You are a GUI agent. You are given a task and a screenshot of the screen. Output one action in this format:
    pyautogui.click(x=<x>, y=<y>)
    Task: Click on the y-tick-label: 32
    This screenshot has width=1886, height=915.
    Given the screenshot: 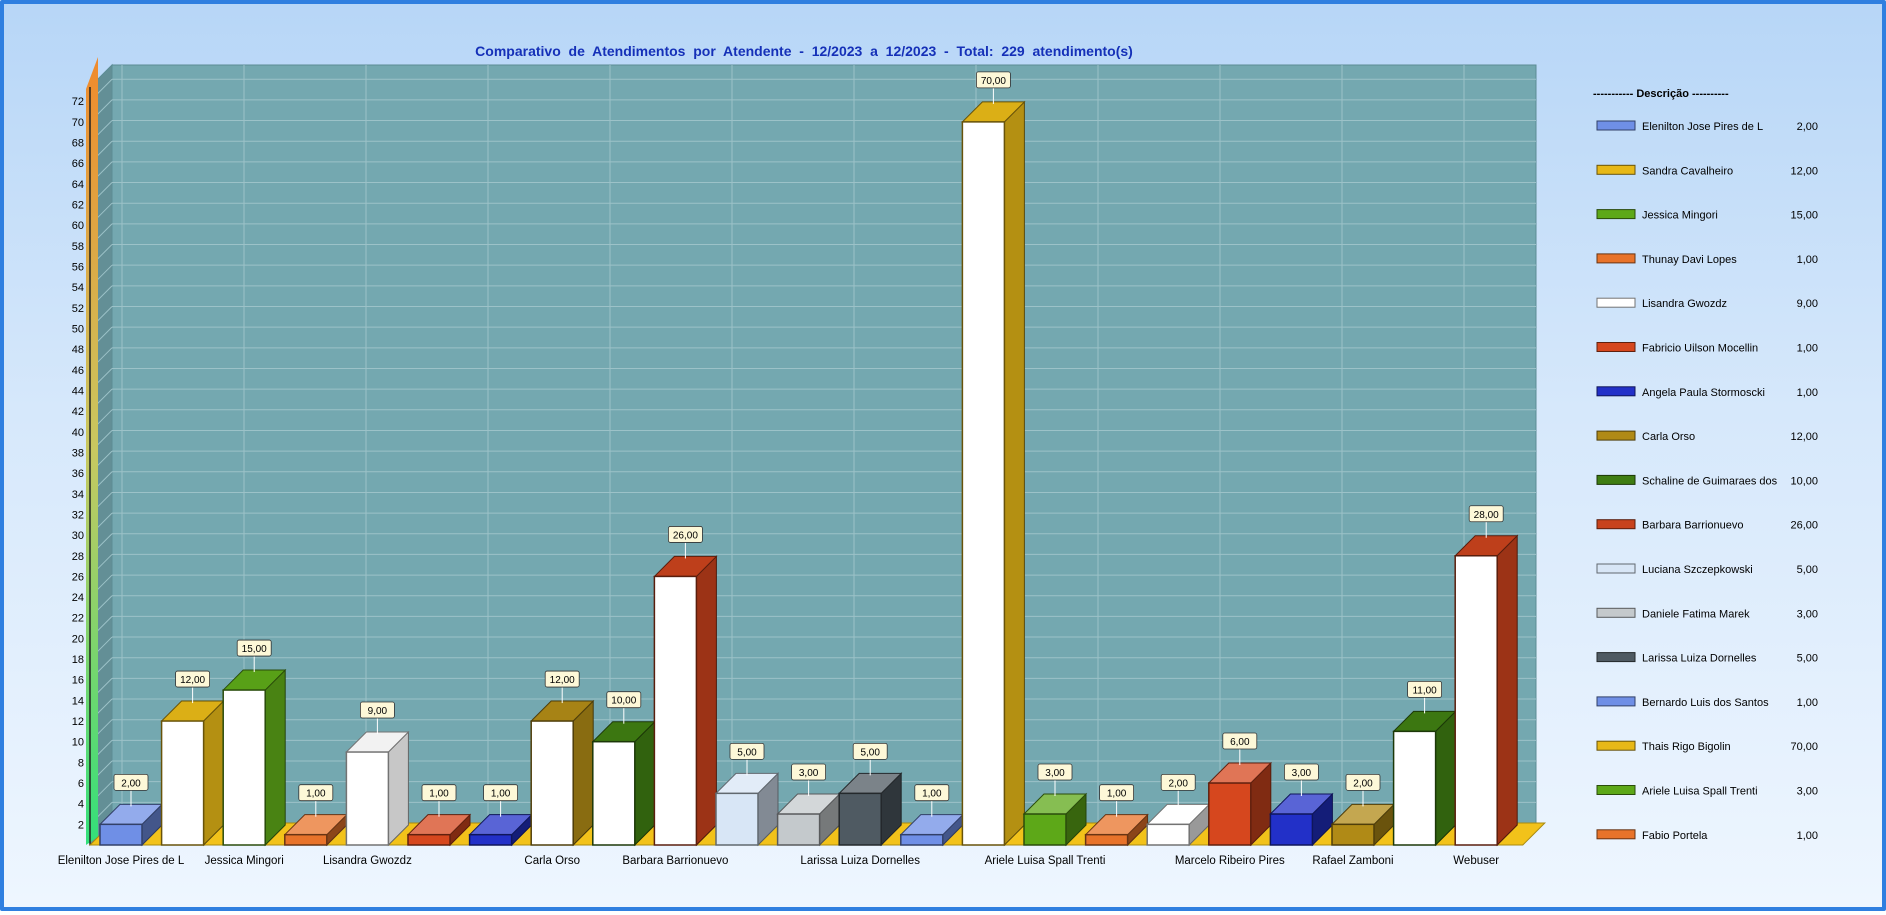 What is the action you would take?
    pyautogui.click(x=78, y=515)
    